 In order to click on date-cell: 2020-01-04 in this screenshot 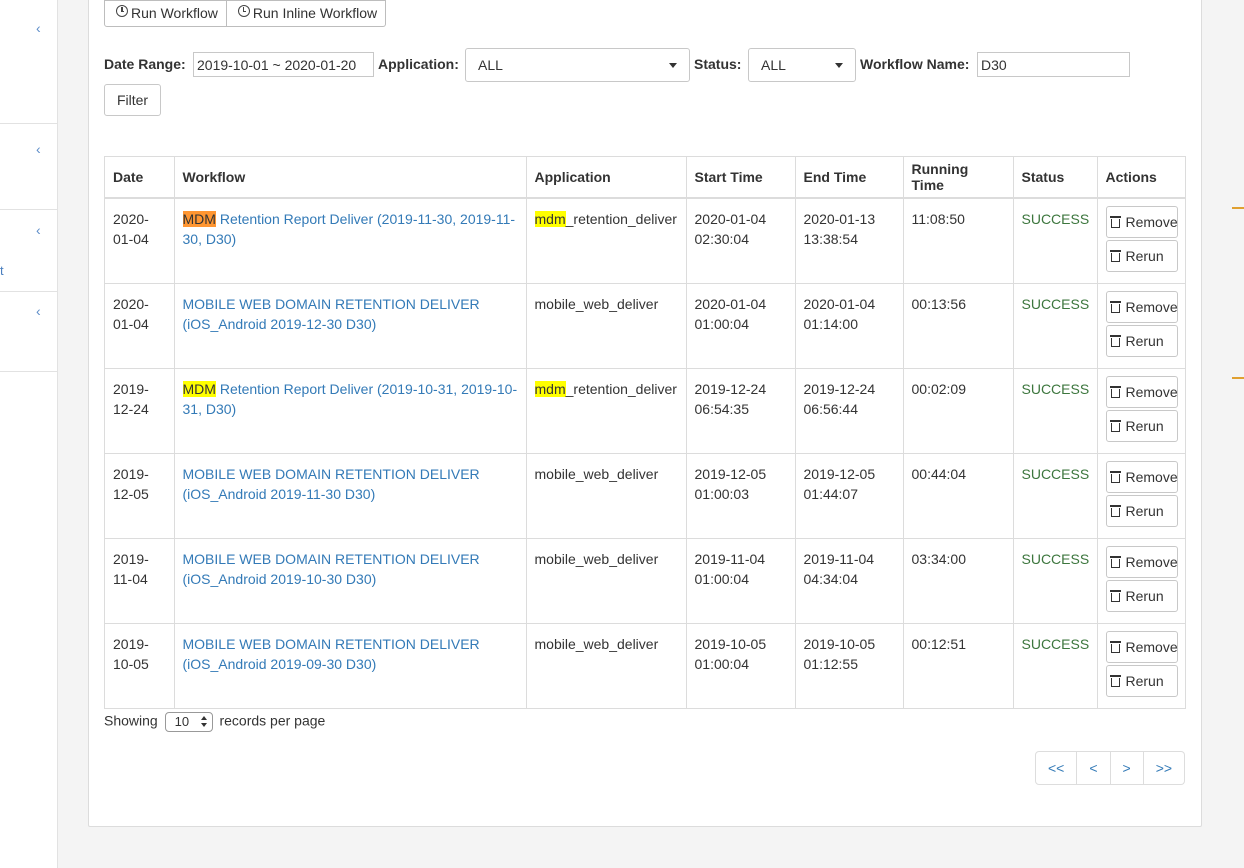, I will do `click(140, 325)`.